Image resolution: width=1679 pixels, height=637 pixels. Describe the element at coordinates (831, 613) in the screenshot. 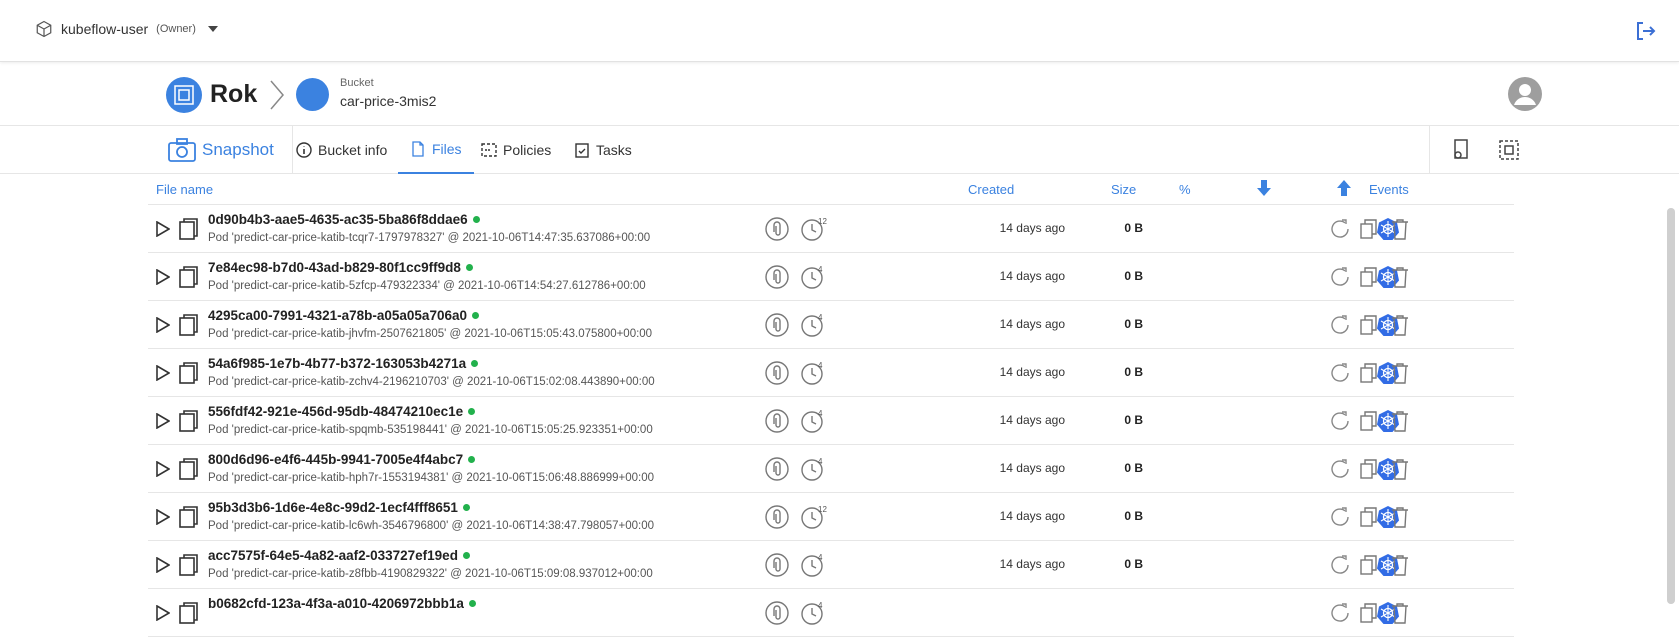

I see `table-row: b0682cfd-123a-4f3a-a010-4206972bbb1a 4` at that location.